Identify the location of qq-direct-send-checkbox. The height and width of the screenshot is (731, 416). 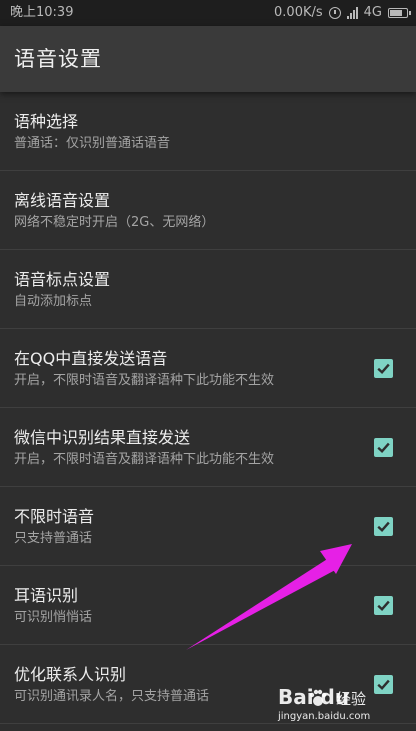
(383, 368).